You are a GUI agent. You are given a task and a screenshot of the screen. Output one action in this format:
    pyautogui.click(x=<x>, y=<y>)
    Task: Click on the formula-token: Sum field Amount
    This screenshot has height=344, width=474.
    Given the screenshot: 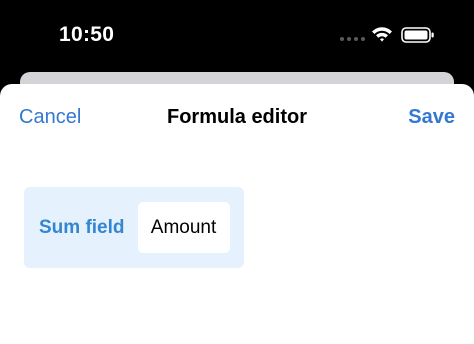 What is the action you would take?
    pyautogui.click(x=134, y=227)
    